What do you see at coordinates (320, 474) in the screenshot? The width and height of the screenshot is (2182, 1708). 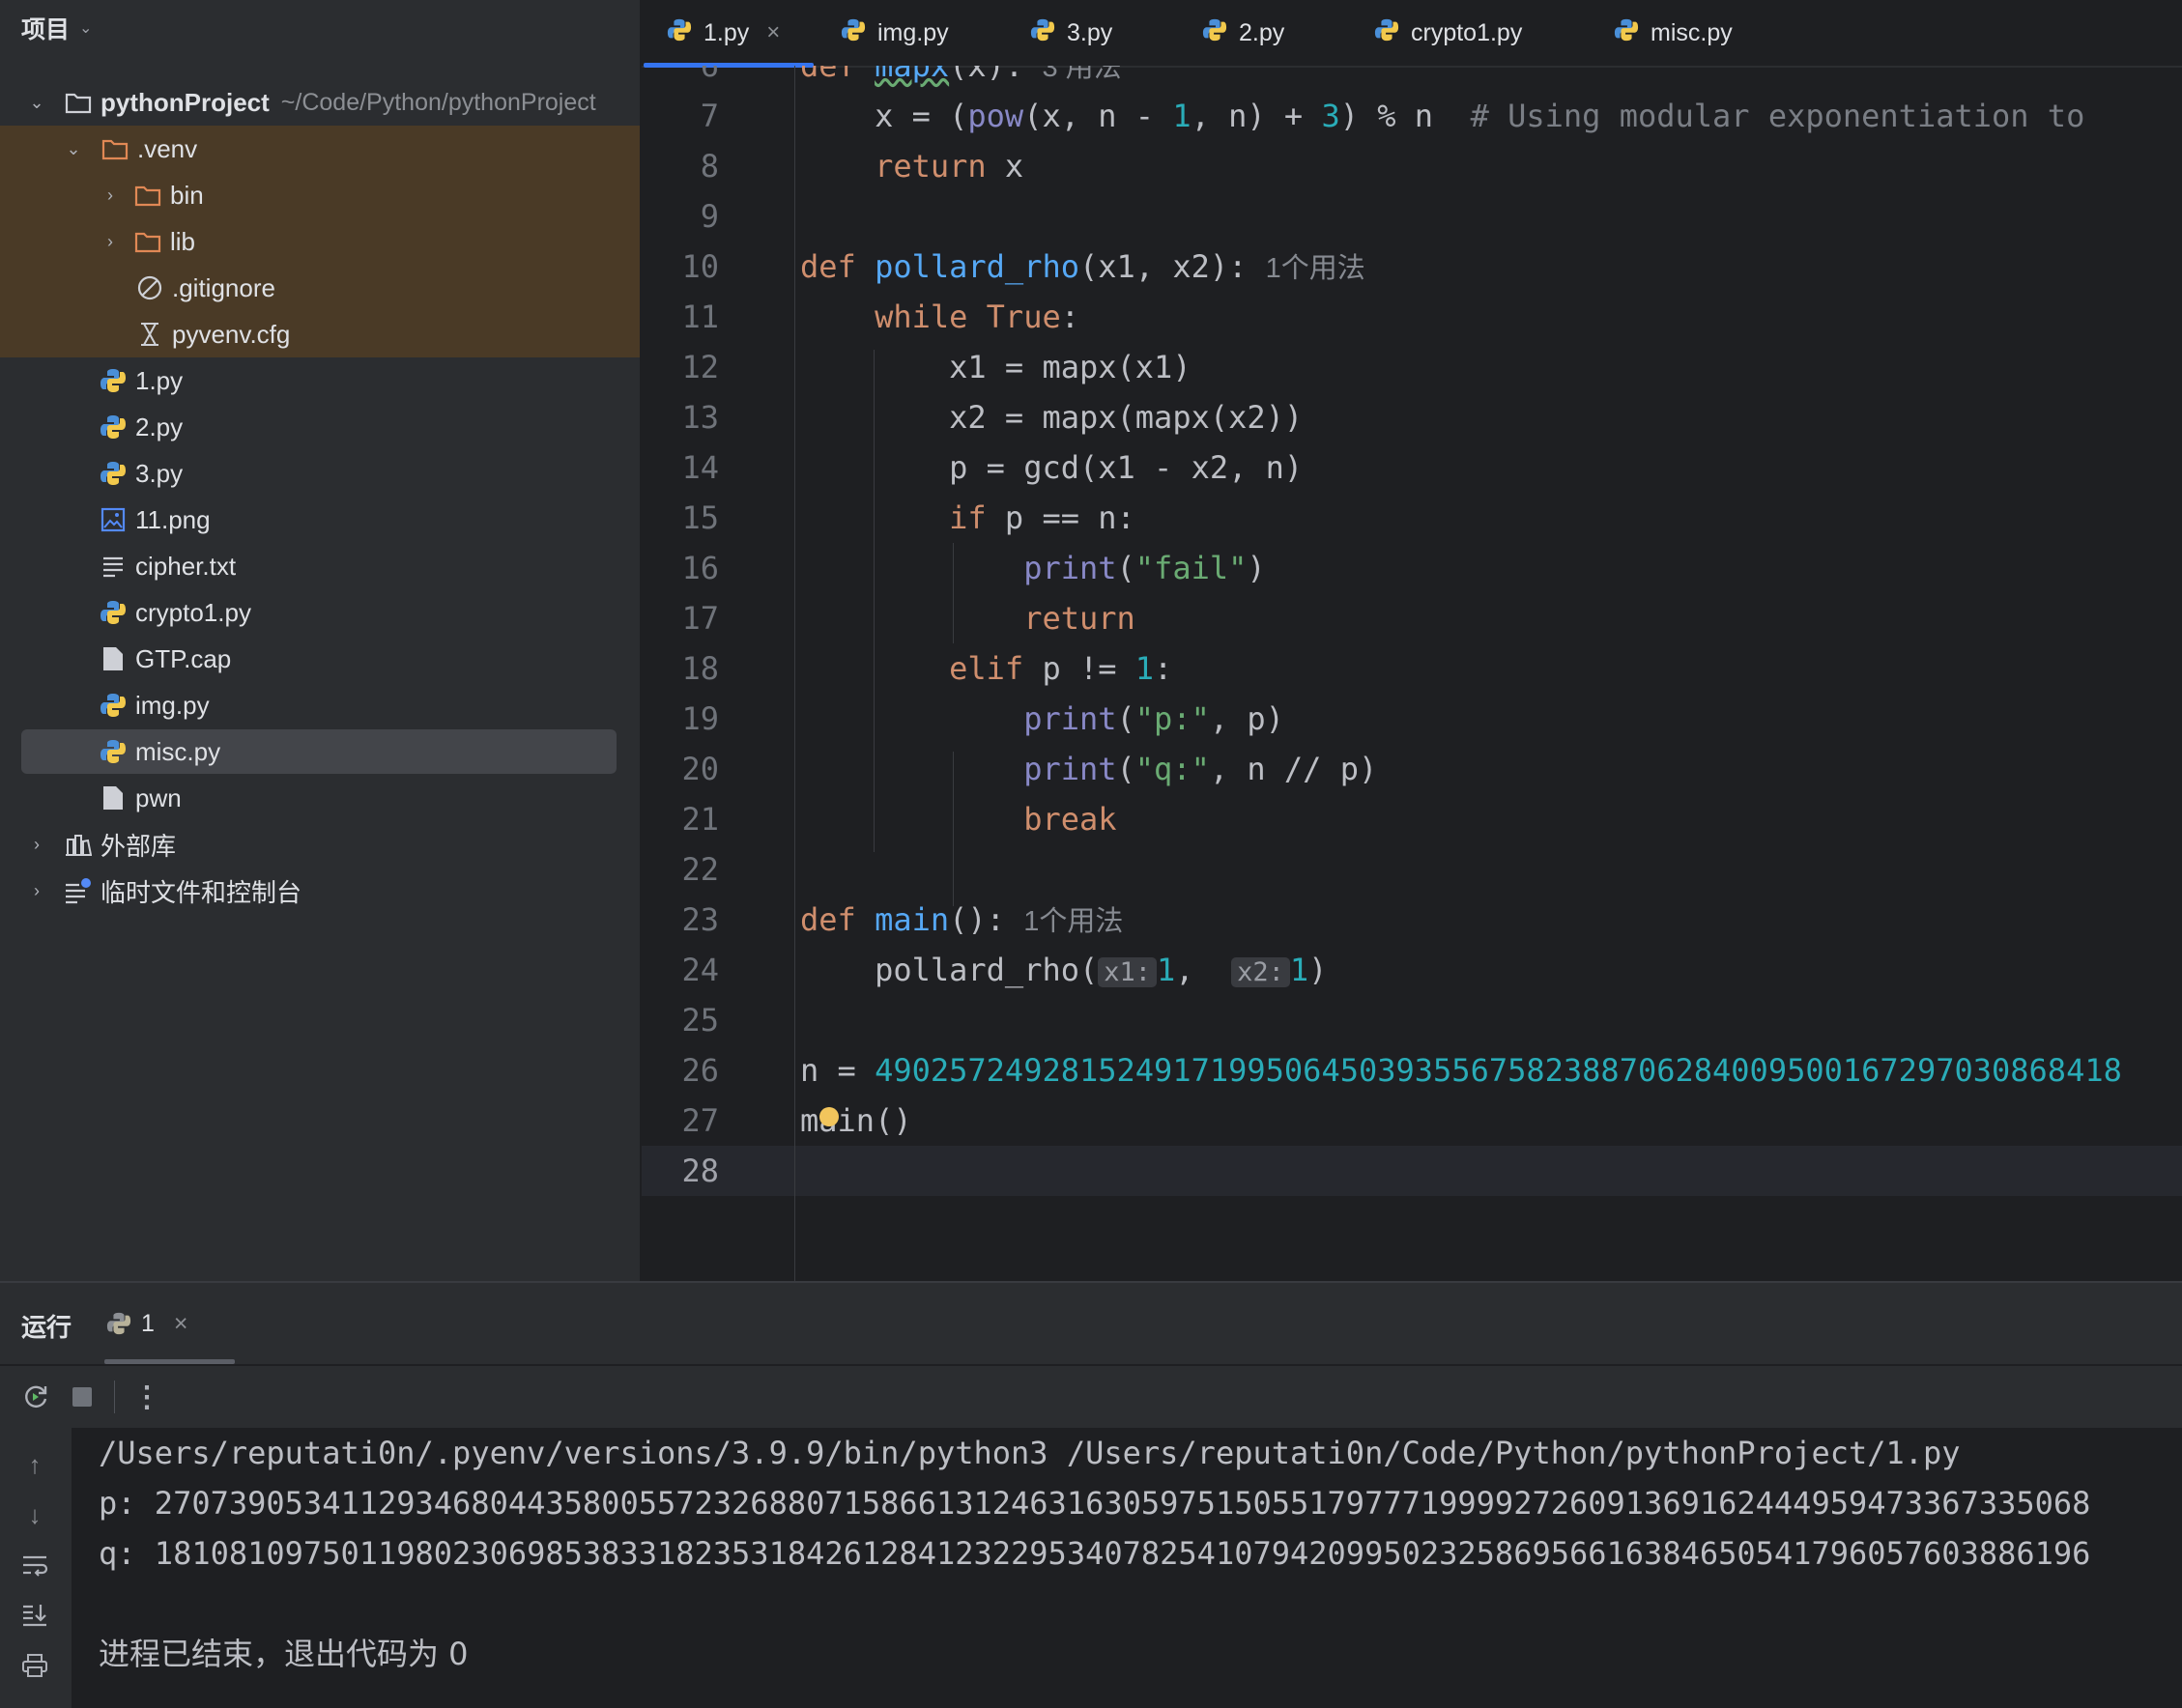 I see `tree-file-3-py: 3.py` at bounding box center [320, 474].